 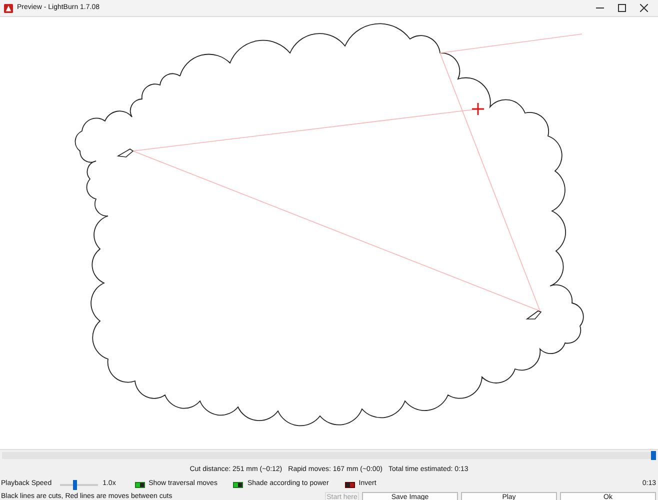 I want to click on timeline-track, so click(x=329, y=455).